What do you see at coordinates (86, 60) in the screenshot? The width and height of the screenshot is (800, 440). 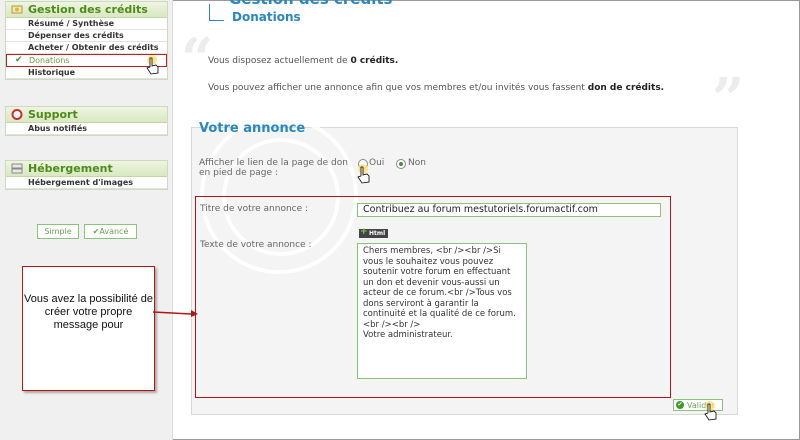 I see `sidebar-item-donations: ✔ Donations` at bounding box center [86, 60].